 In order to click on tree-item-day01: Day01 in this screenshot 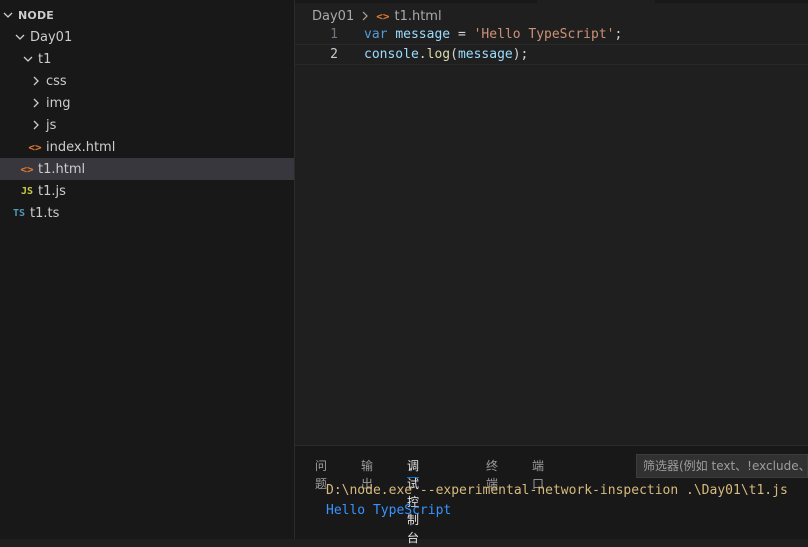, I will do `click(147, 37)`.